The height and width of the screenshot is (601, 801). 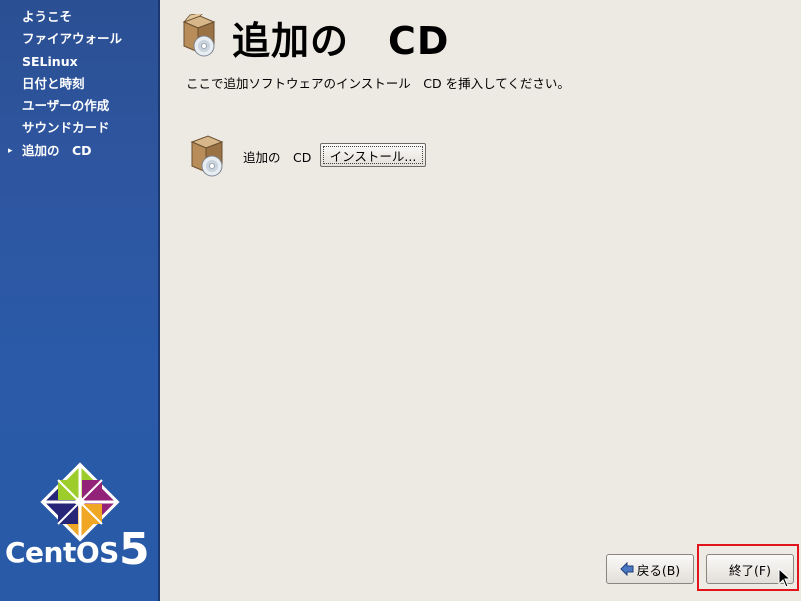 What do you see at coordinates (53, 83) in the screenshot?
I see `step-item-date-time: 日付と時刻` at bounding box center [53, 83].